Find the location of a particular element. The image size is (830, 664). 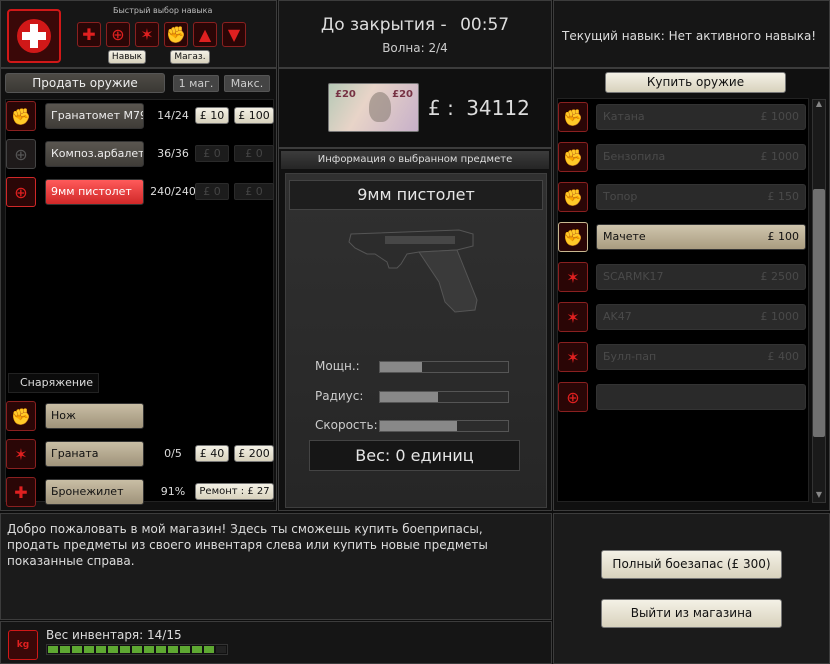

buy-item: Булл-пап £ 400 is located at coordinates (701, 357).